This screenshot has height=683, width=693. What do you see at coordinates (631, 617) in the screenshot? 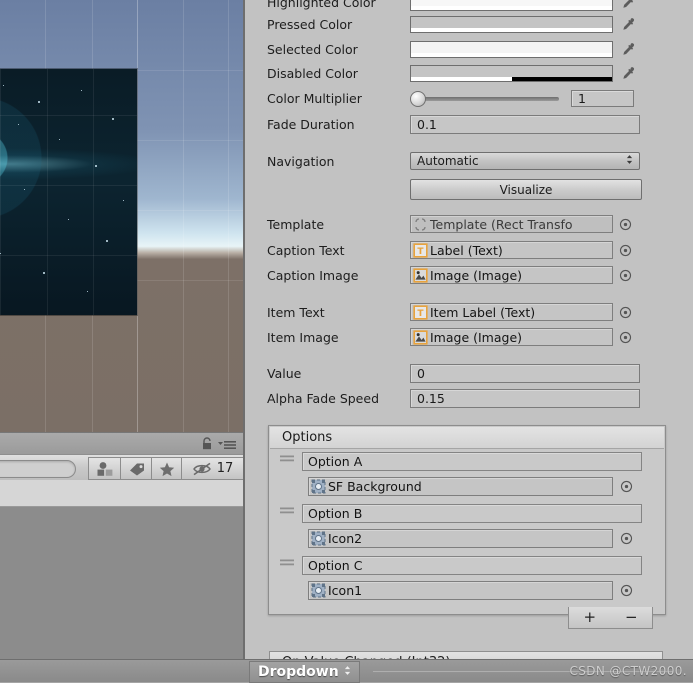
I see `remove-option-button: −` at bounding box center [631, 617].